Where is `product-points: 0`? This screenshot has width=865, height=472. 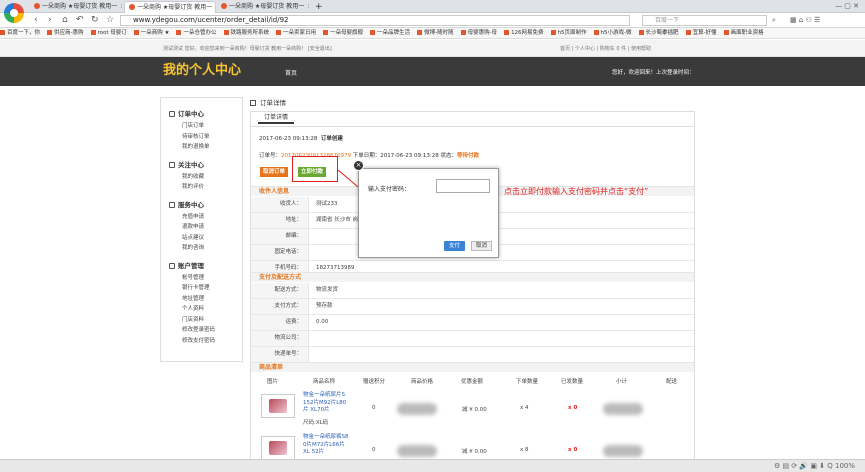 product-points: 0 is located at coordinates (374, 450).